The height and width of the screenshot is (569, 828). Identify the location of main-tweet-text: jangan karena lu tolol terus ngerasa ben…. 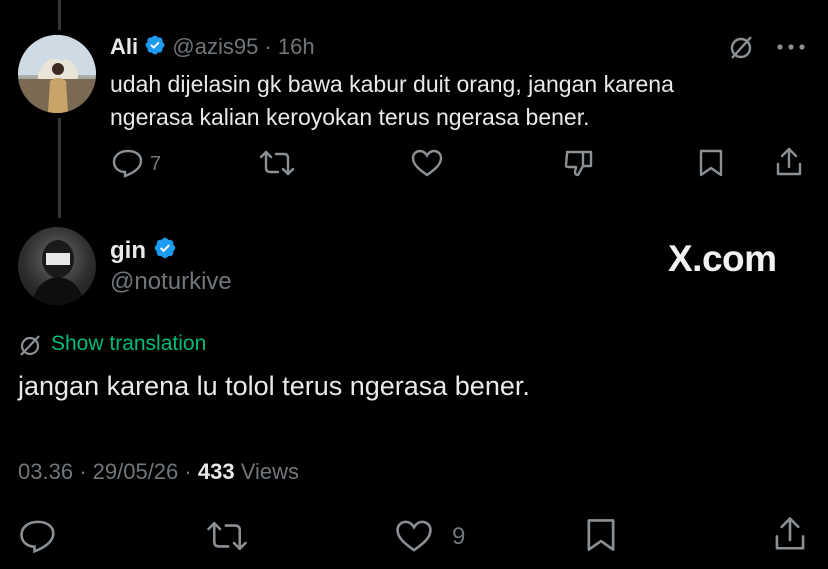
(274, 386).